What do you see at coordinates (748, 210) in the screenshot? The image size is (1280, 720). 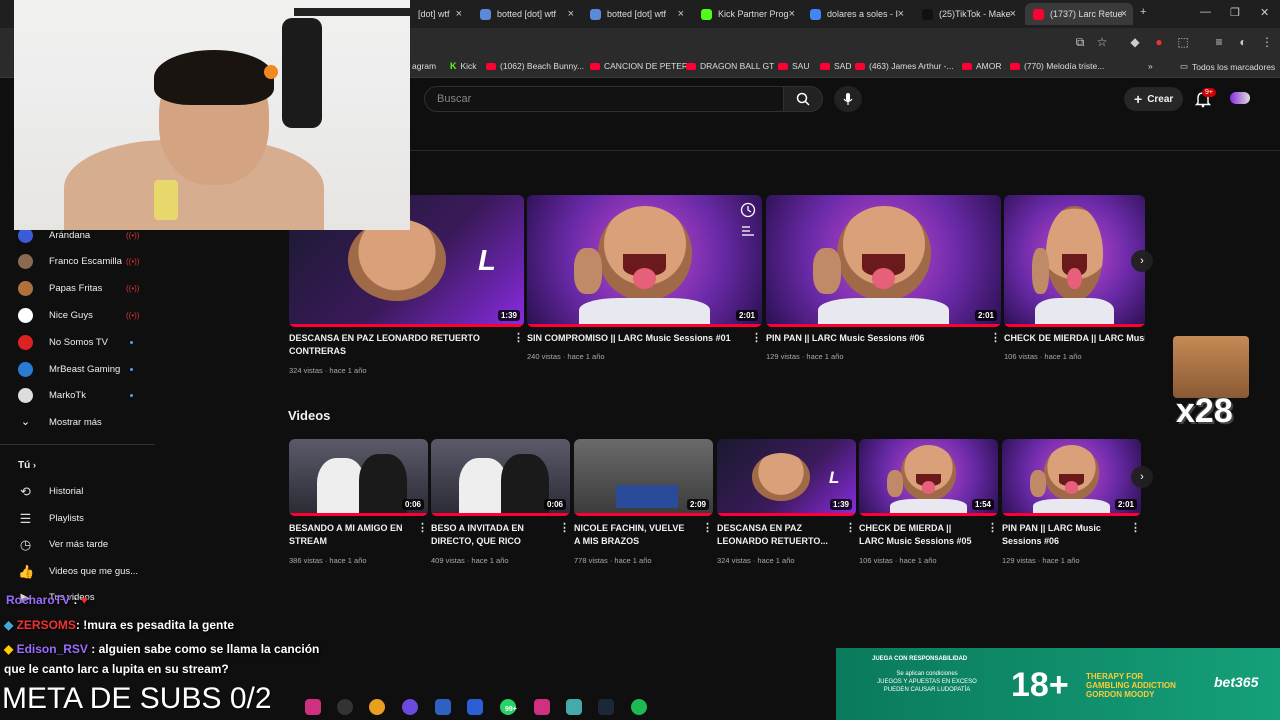 I see `watch-later-icon` at bounding box center [748, 210].